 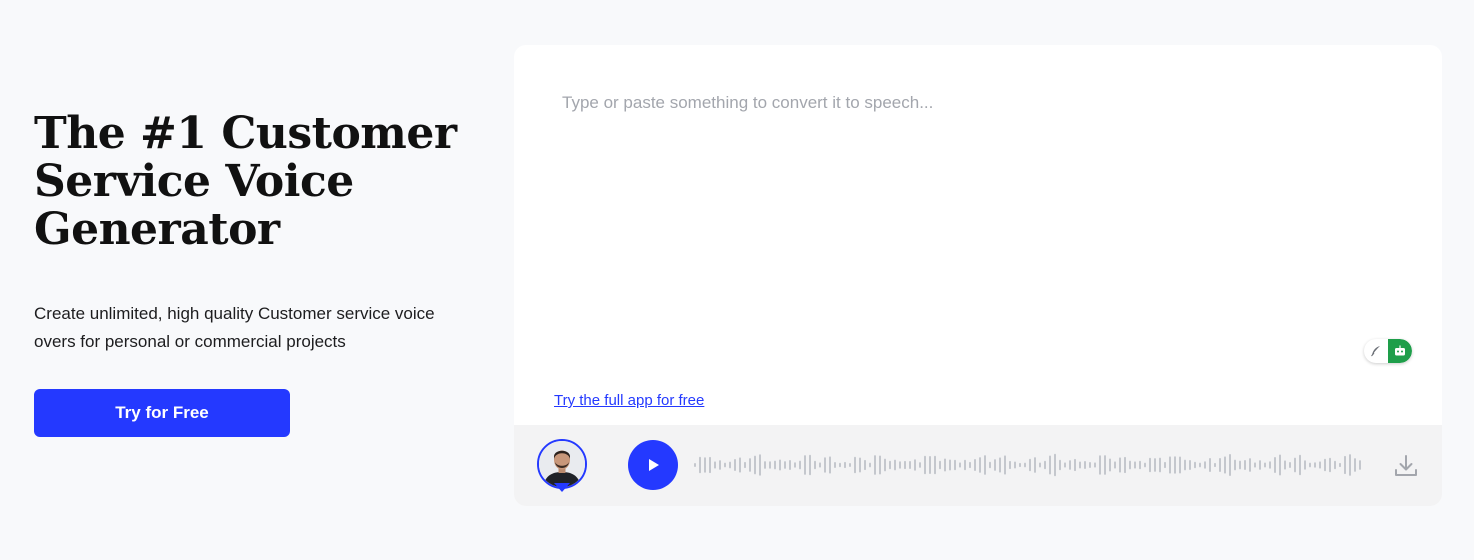 I want to click on avatar, so click(x=562, y=464).